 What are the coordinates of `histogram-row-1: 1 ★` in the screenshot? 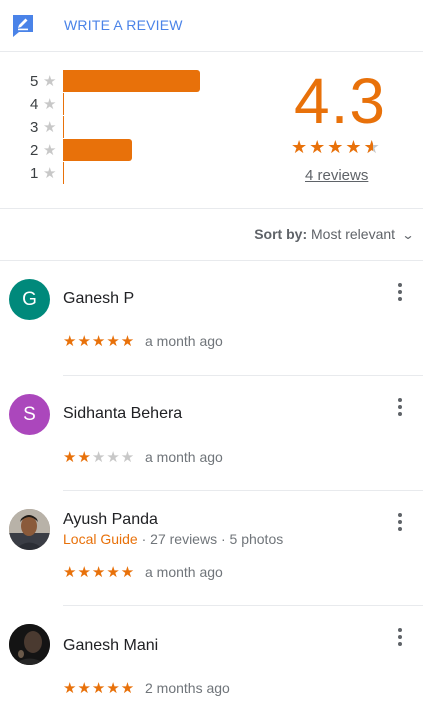 It's located at (130, 173).